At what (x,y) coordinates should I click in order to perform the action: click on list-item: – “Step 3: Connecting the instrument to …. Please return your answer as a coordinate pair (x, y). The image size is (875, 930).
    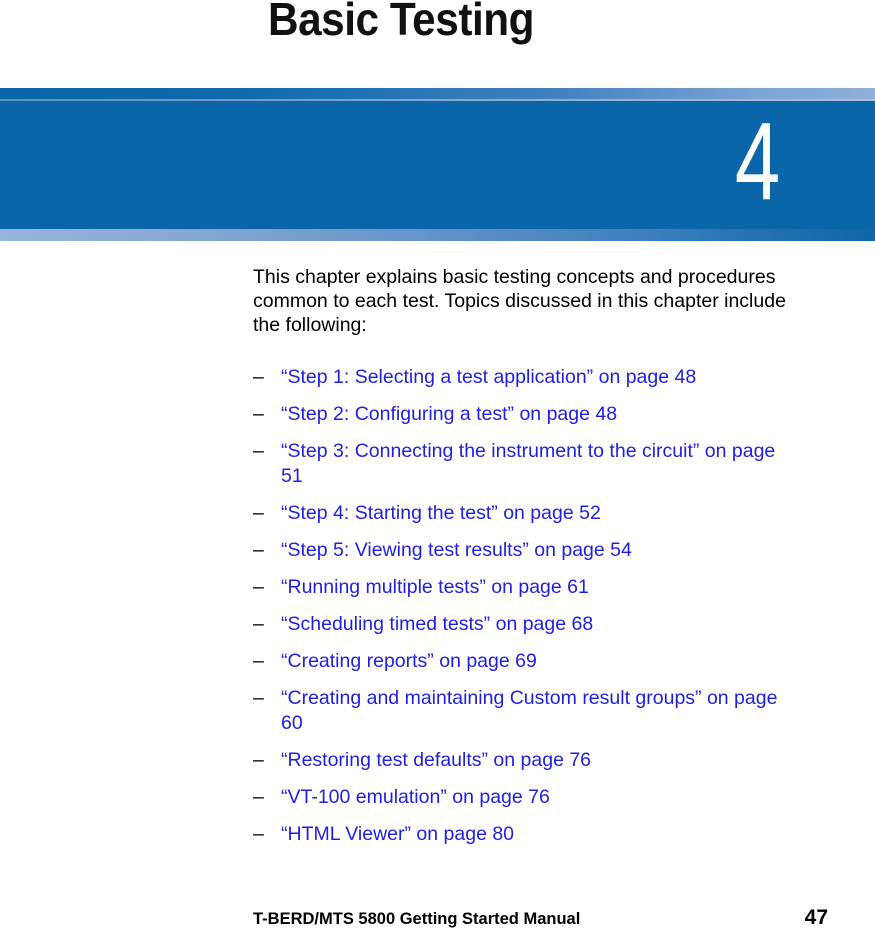
    Looking at the image, I should click on (540, 464).